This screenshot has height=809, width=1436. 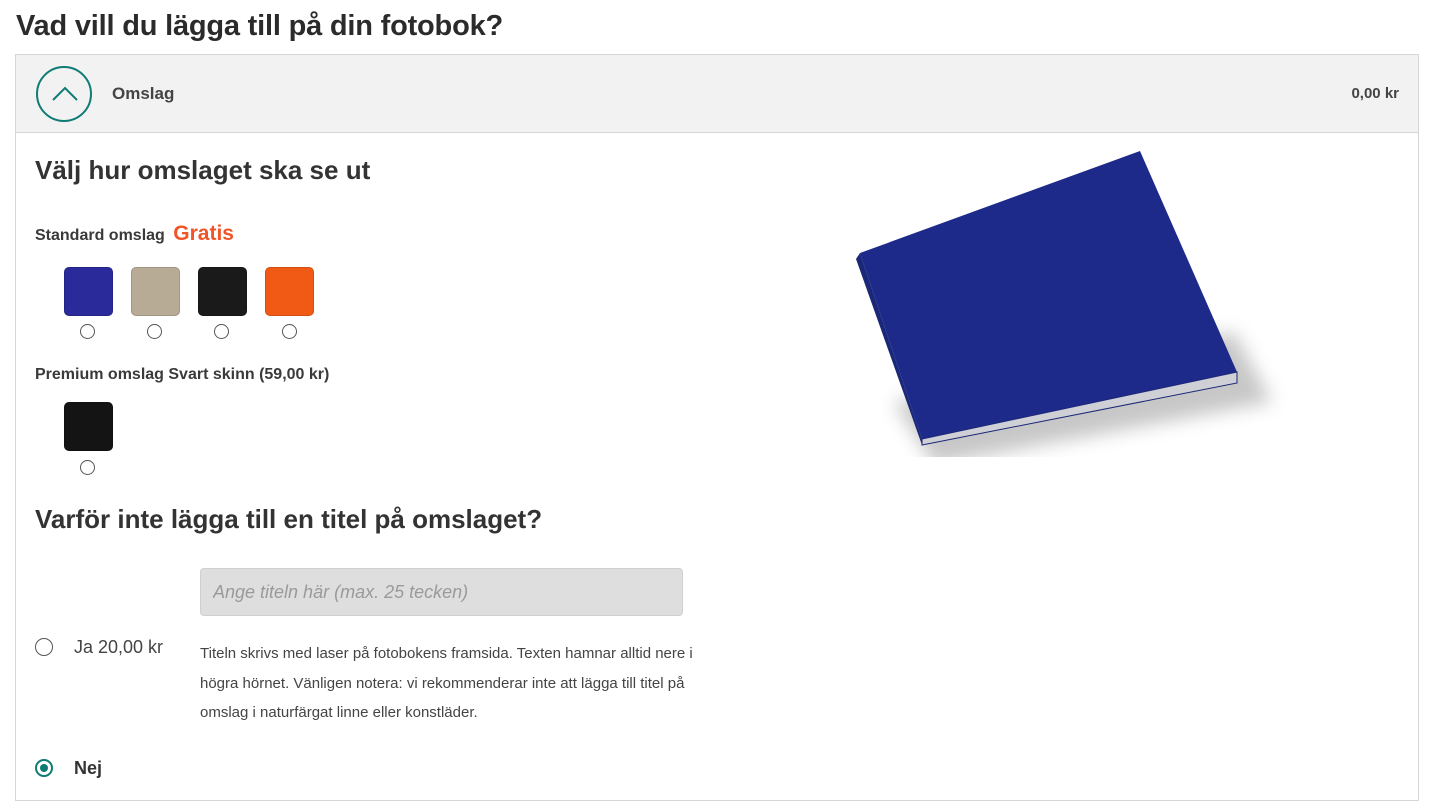 What do you see at coordinates (155, 291) in the screenshot?
I see `swatch-natural-linen` at bounding box center [155, 291].